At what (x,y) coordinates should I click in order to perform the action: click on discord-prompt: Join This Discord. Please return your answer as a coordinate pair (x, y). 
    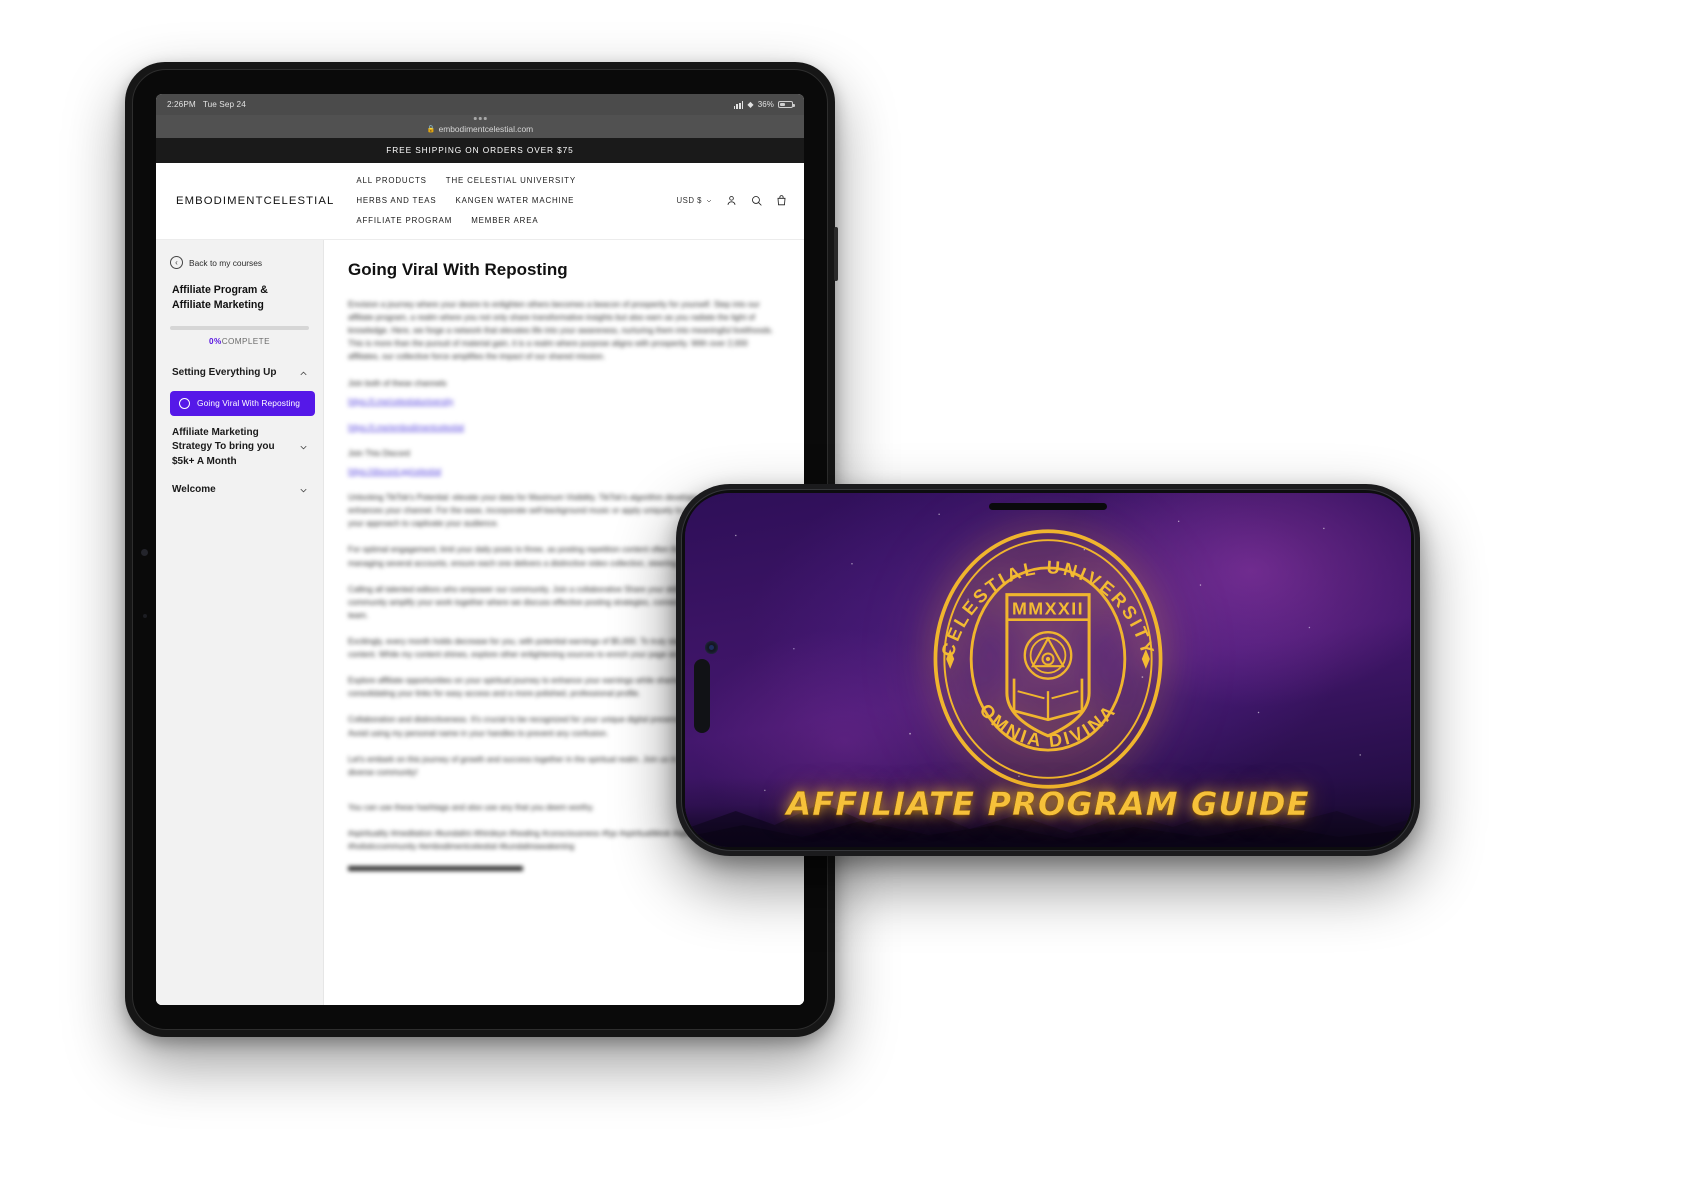
    Looking at the image, I should click on (379, 453).